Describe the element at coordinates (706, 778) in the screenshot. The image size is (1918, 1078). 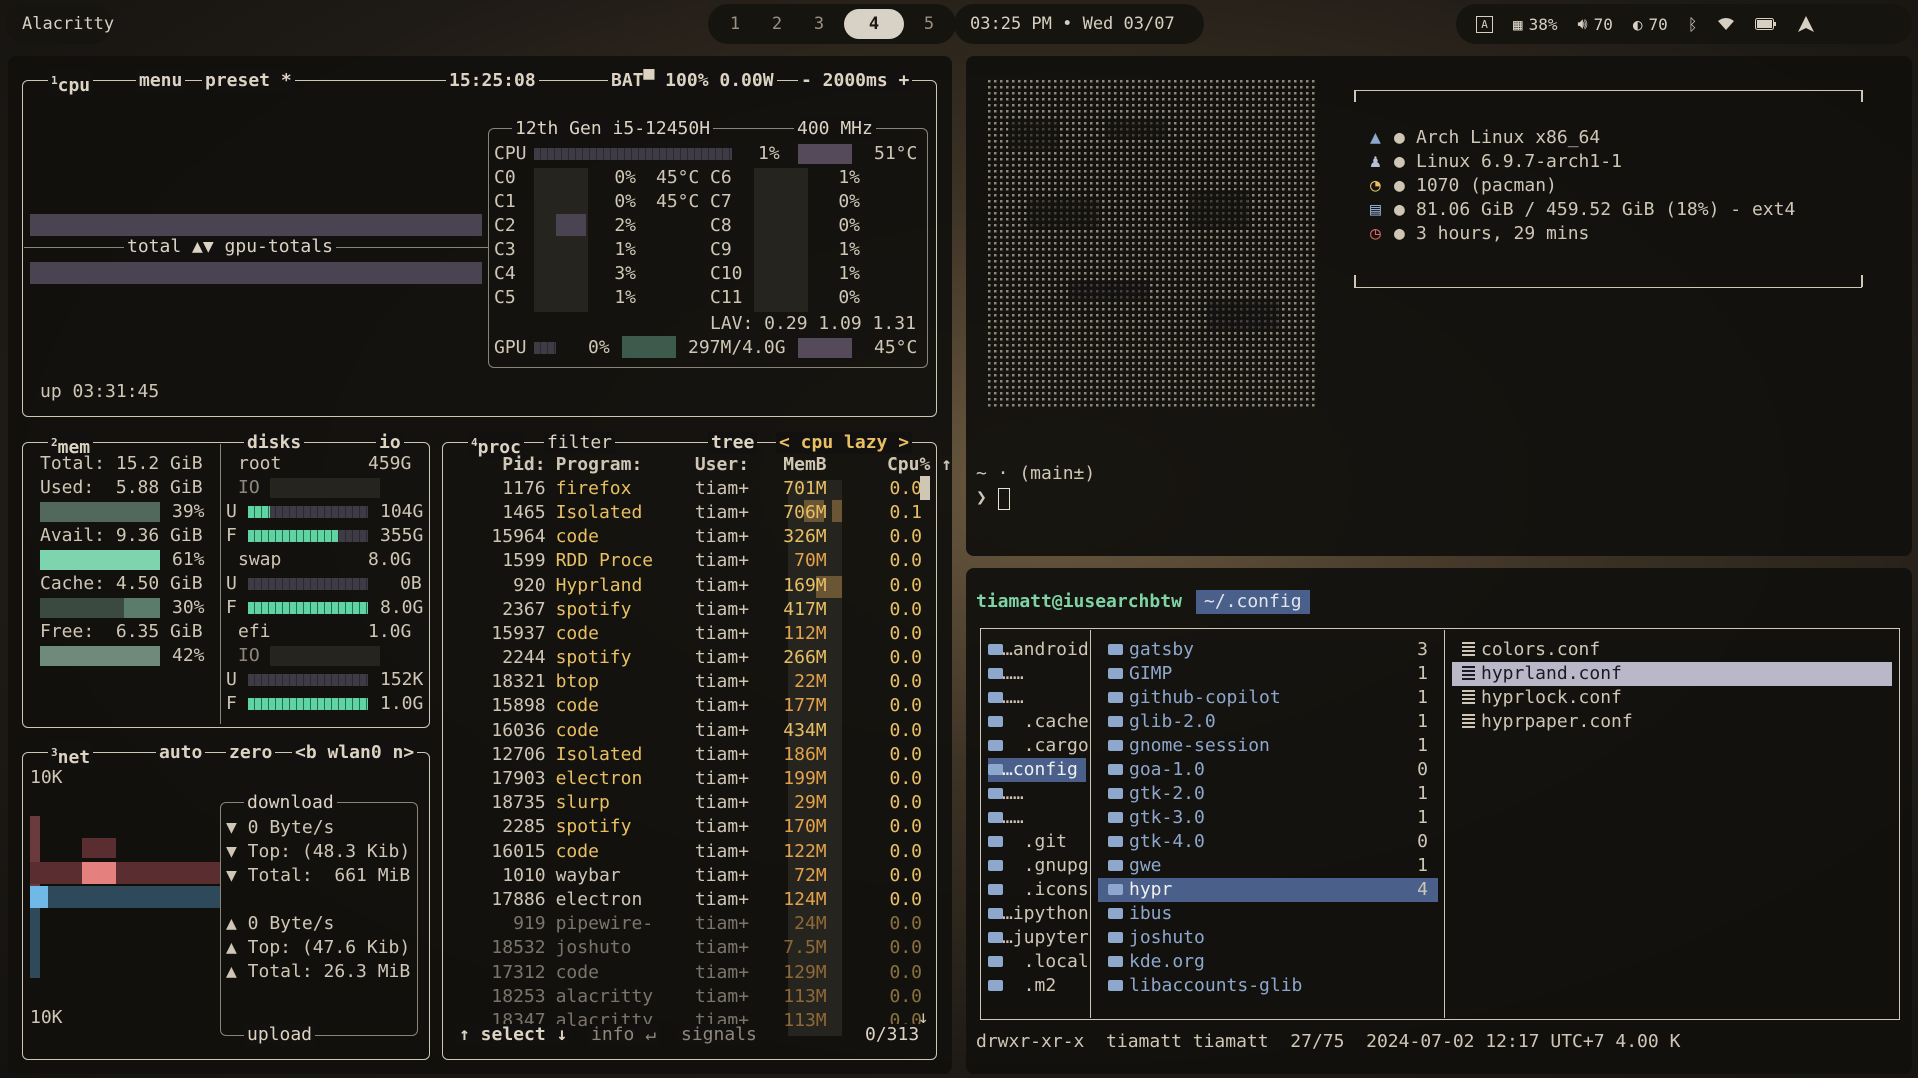
I see `process-row: 17903 electron tiam+ 199M 0.0` at that location.